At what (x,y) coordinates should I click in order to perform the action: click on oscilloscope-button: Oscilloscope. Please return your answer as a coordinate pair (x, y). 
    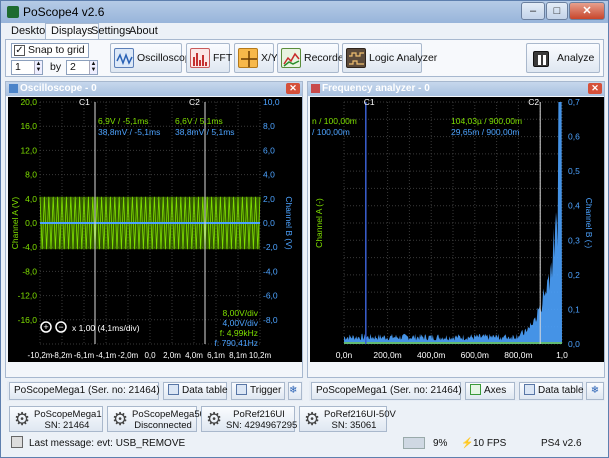
    Looking at the image, I should click on (153, 58).